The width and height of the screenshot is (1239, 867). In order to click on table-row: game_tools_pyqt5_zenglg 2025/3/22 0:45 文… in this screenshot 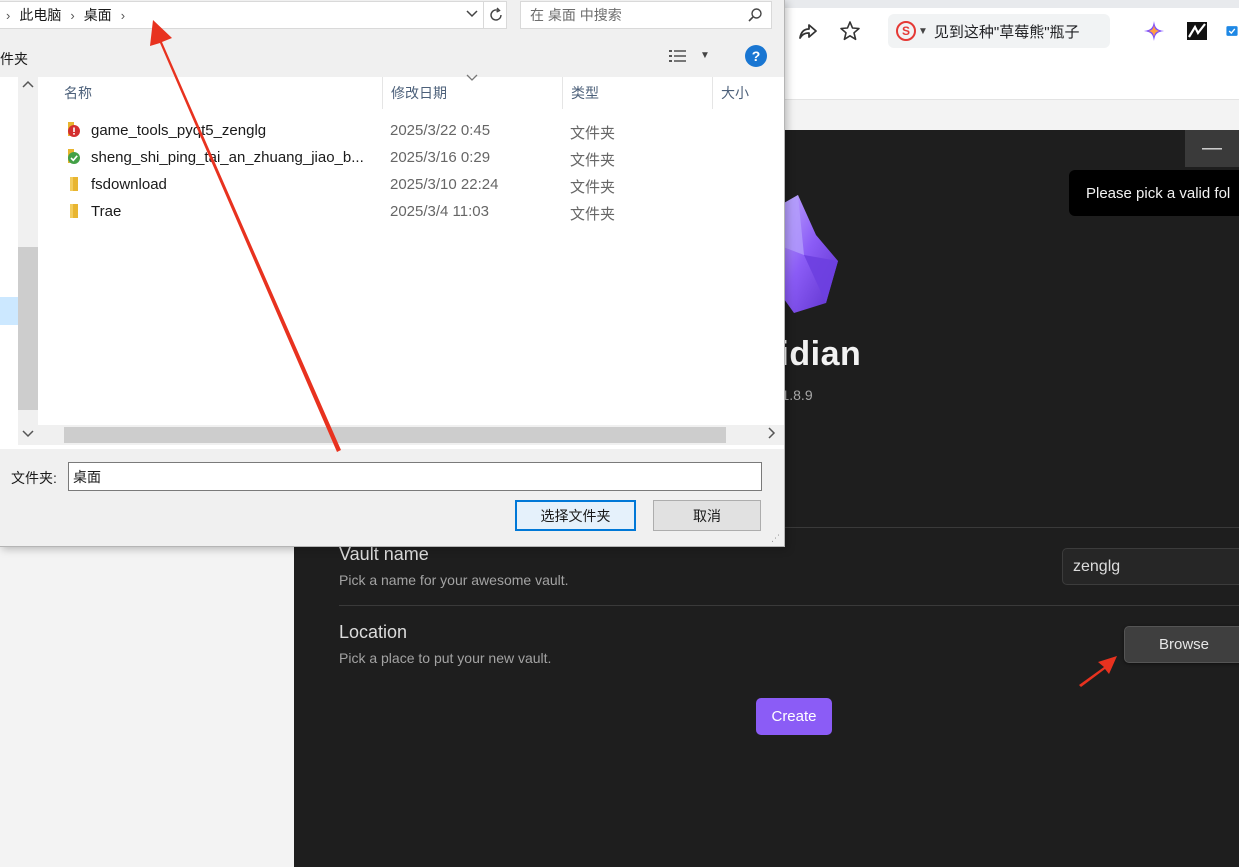, I will do `click(390, 131)`.